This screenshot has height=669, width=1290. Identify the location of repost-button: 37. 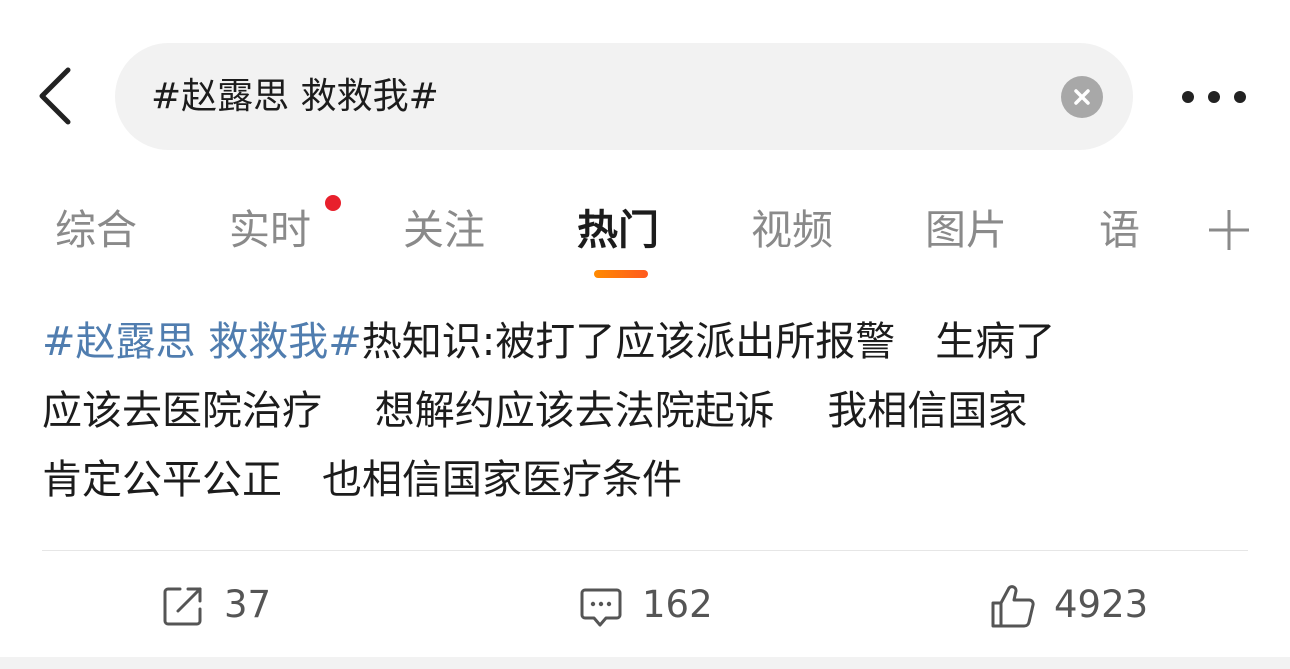
(225, 605).